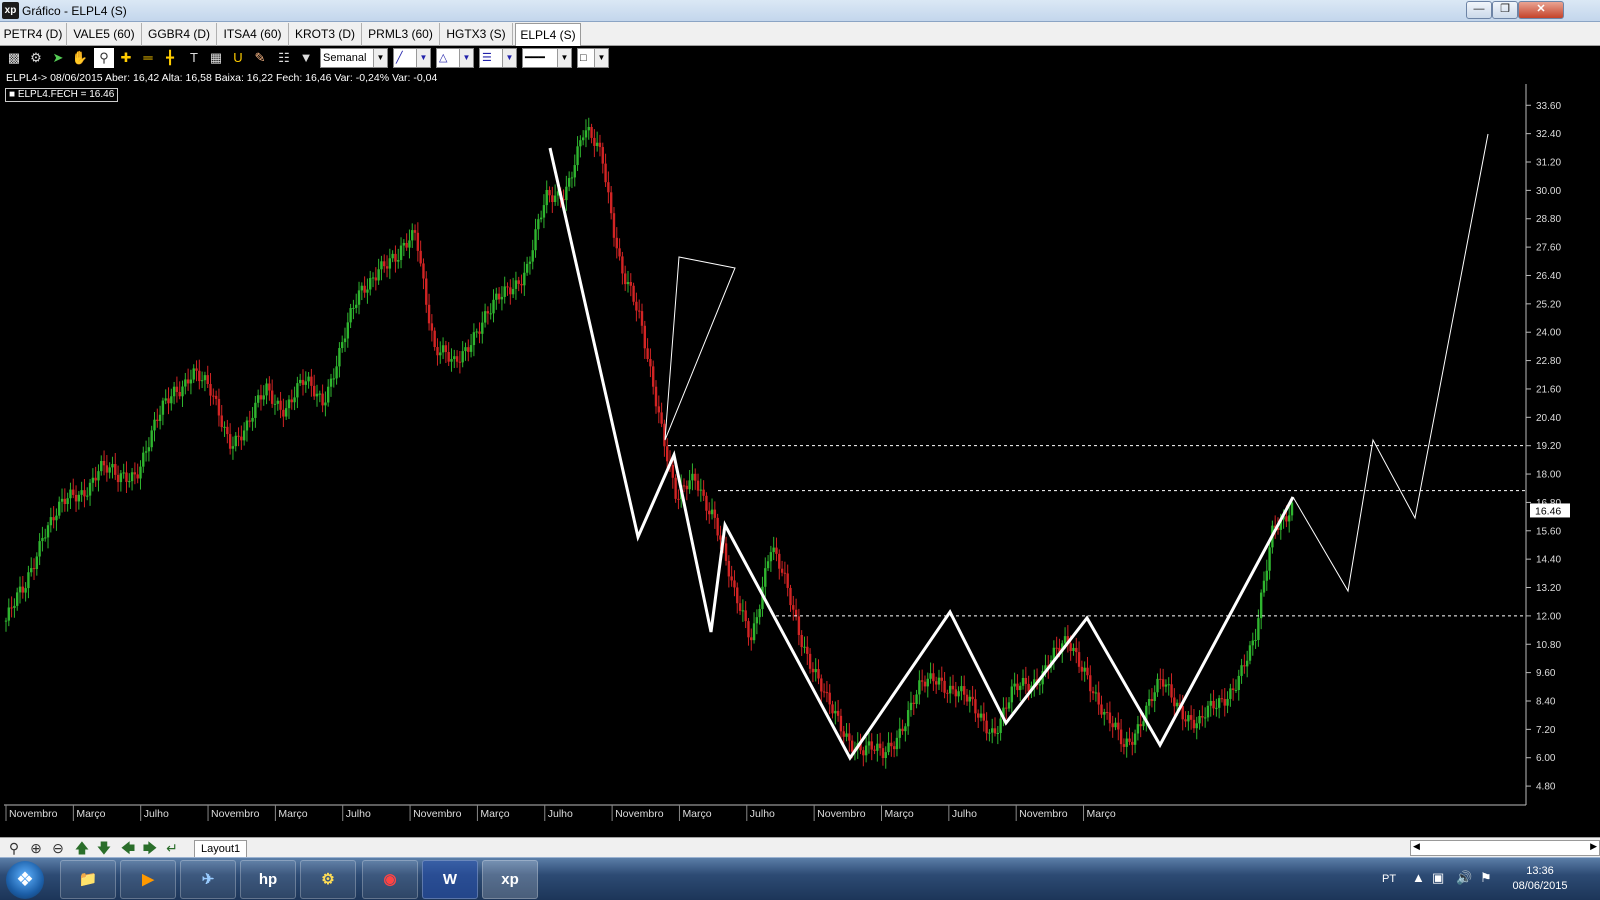  I want to click on language-indicator: PT, so click(1389, 879).